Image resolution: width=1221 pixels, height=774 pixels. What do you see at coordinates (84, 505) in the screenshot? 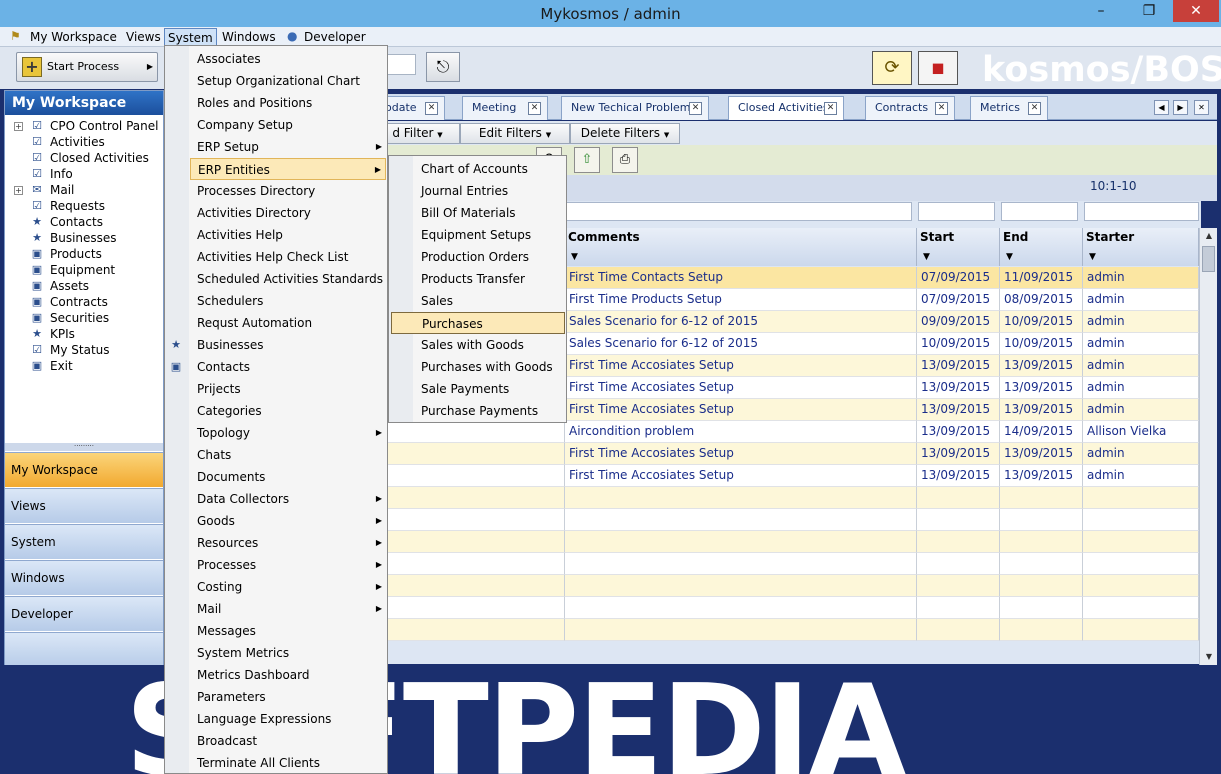
I see `nav-button-views: Views` at bounding box center [84, 505].